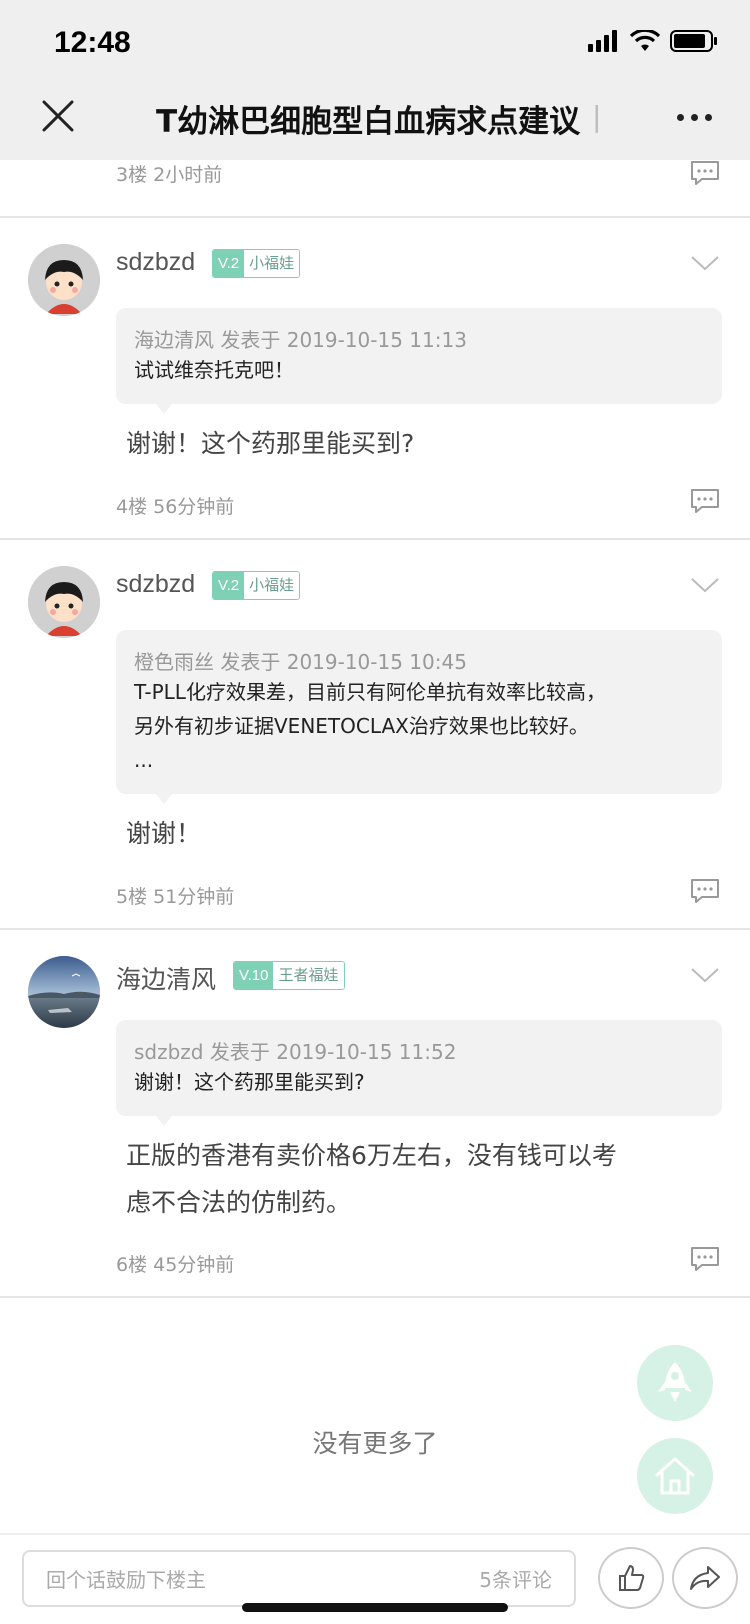  Describe the element at coordinates (693, 41) in the screenshot. I see `battery-icon` at that location.